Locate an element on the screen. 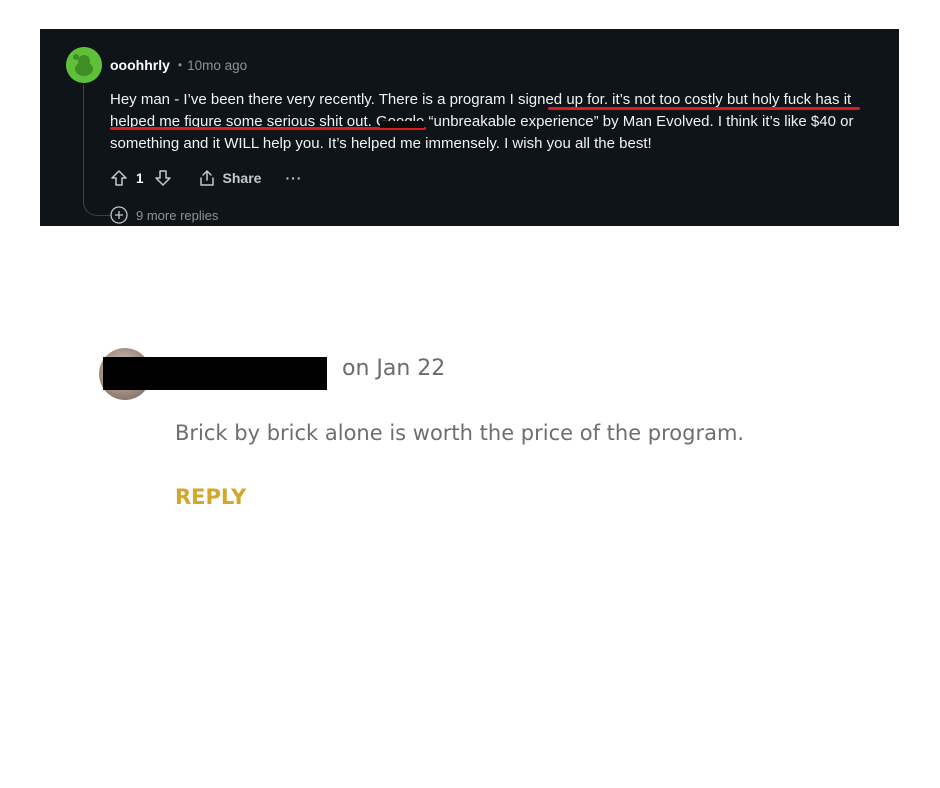 This screenshot has width=940, height=788. comment-meta: ooohhrly • 10mo ago is located at coordinates (178, 65).